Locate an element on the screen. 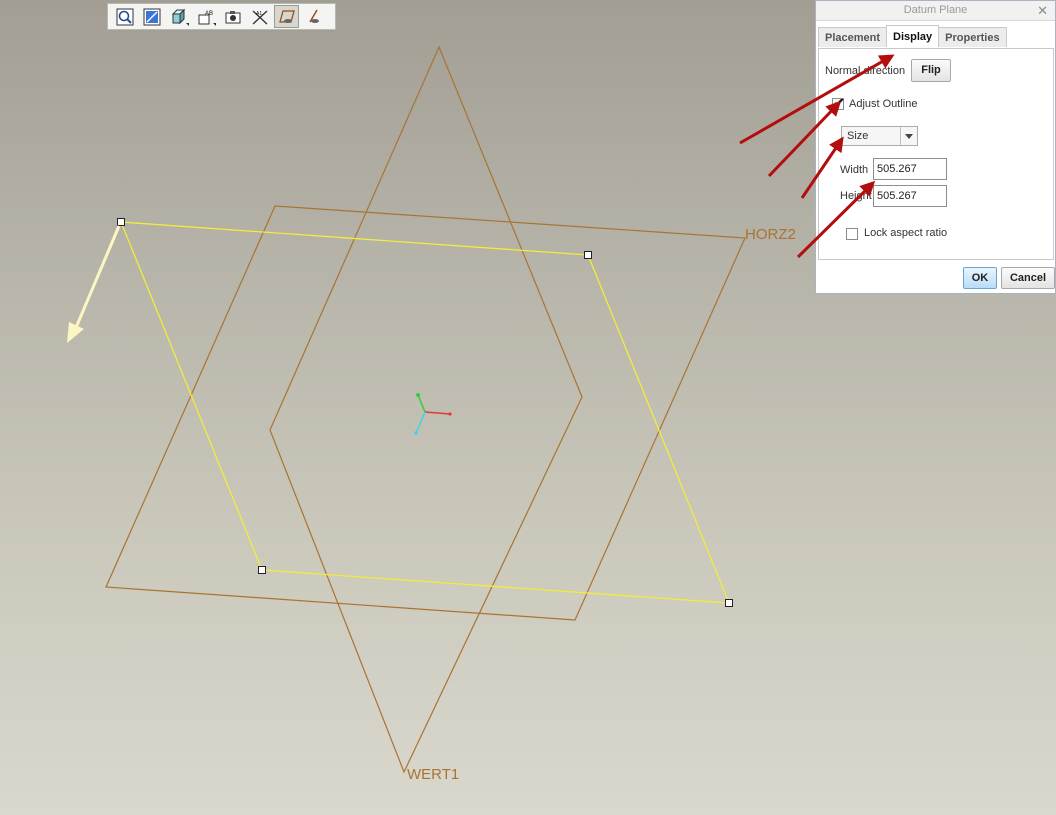 This screenshot has height=815, width=1056. datum-point-display-icon is located at coordinates (313, 16).